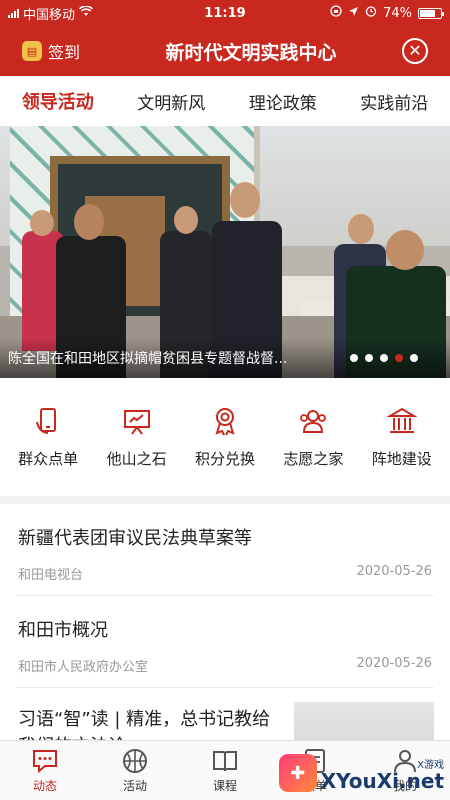  I want to click on section-divider, so click(225, 500).